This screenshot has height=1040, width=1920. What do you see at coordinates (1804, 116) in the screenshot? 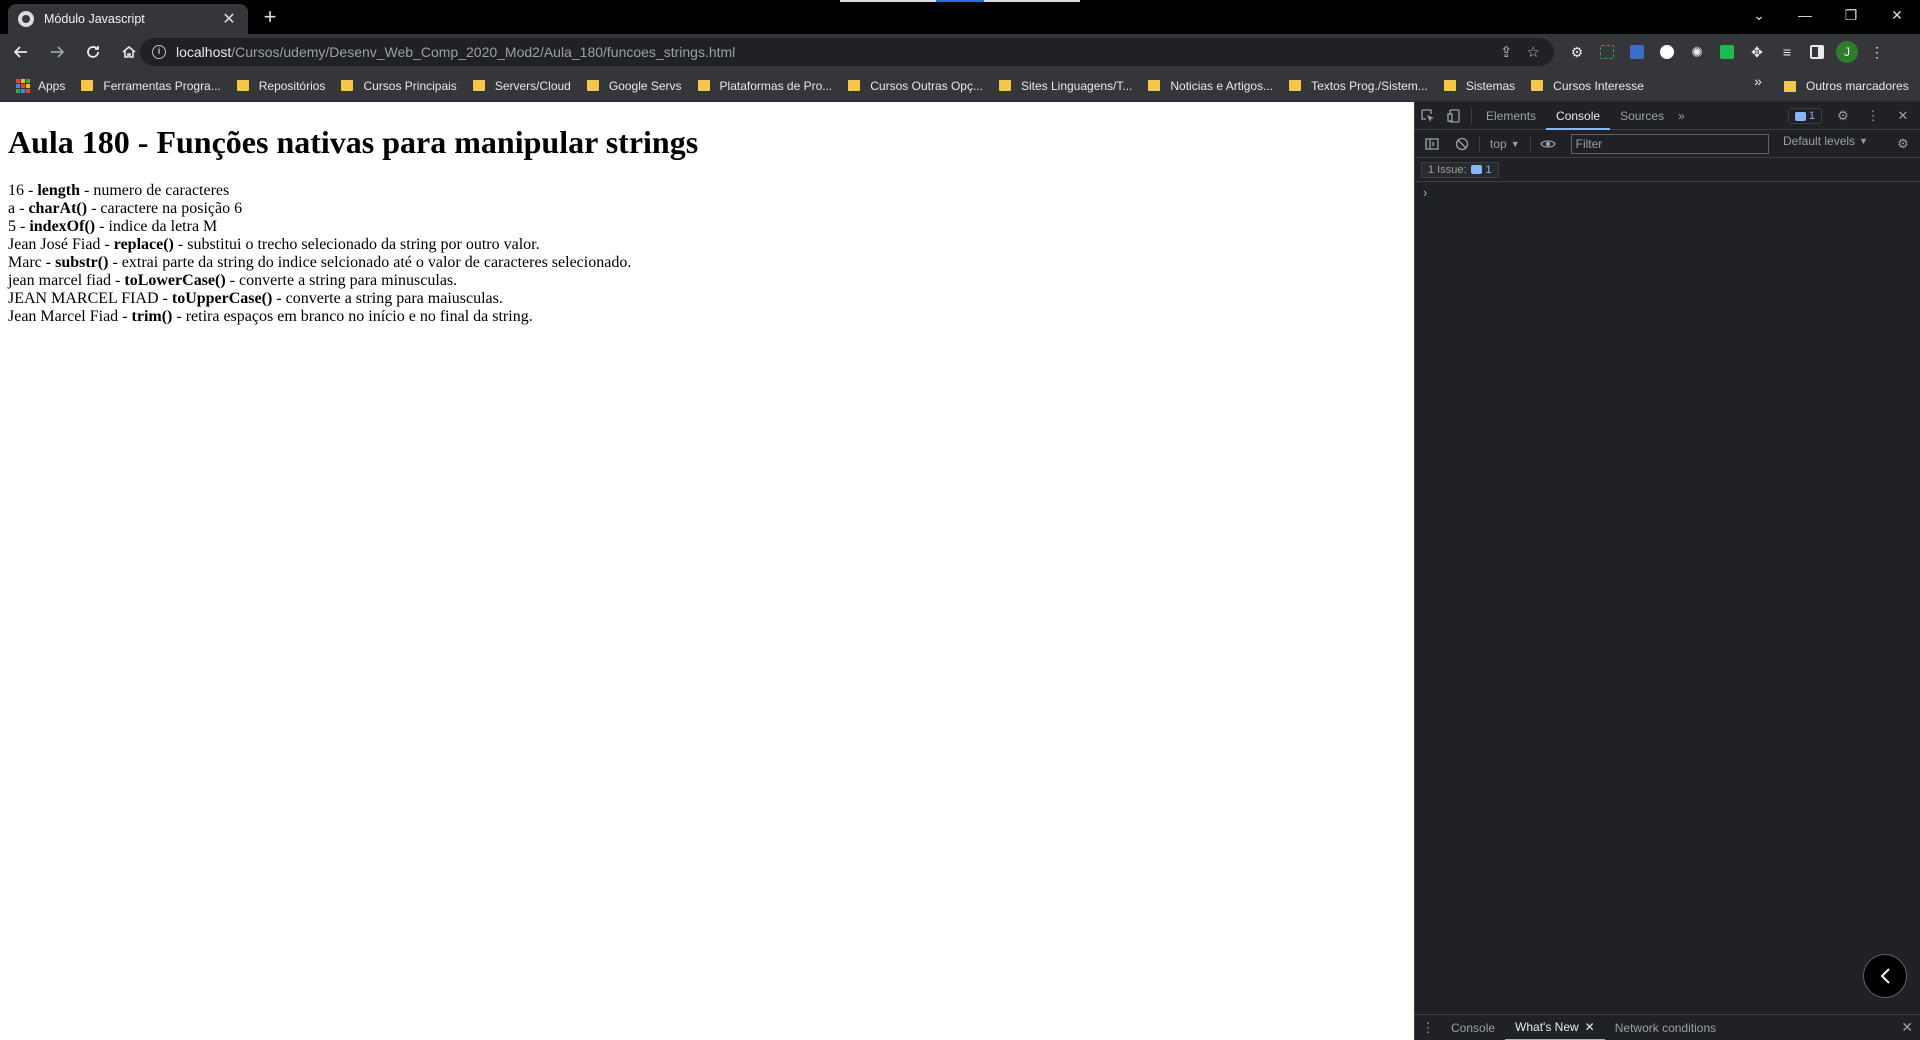
I see `issues-counter-button: 1` at bounding box center [1804, 116].